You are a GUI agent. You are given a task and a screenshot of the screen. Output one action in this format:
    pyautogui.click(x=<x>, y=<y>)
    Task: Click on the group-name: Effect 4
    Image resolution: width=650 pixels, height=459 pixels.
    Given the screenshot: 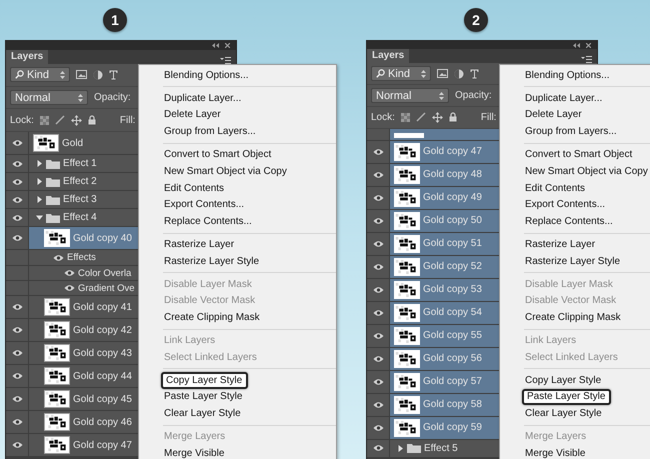 What is the action you would take?
    pyautogui.click(x=80, y=218)
    